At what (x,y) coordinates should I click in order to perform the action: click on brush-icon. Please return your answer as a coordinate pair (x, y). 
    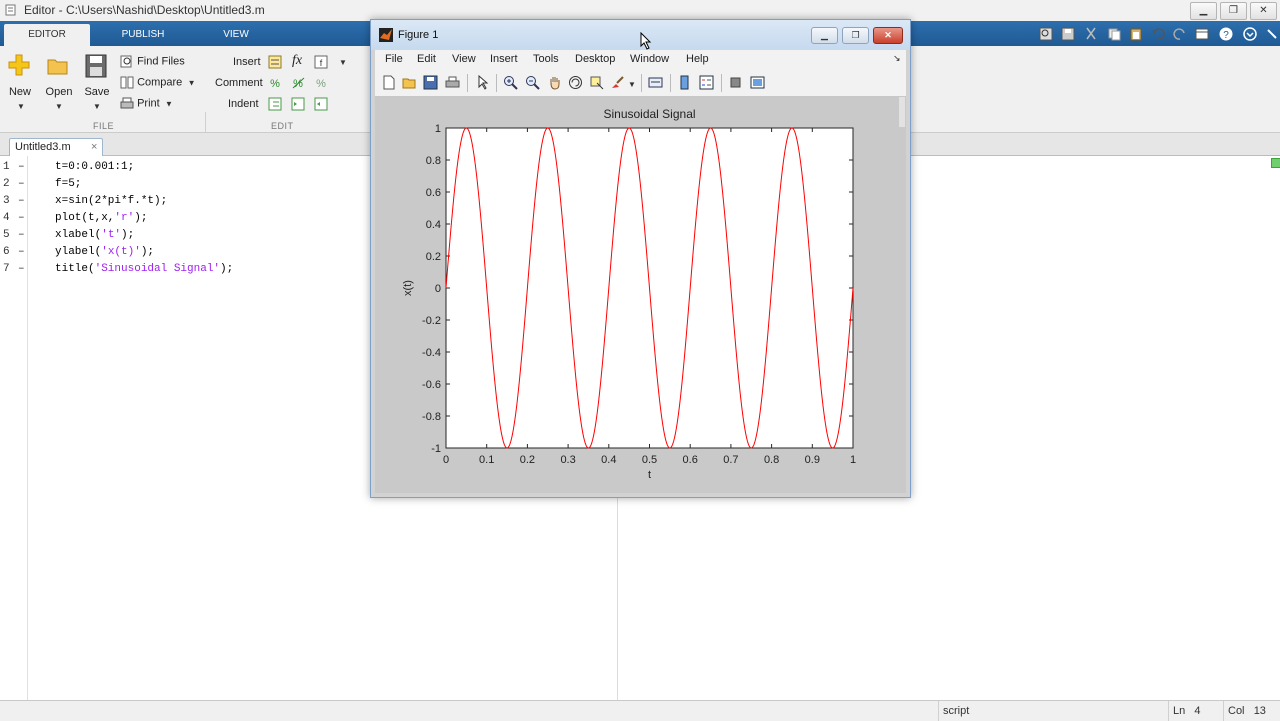
    Looking at the image, I should click on (617, 82).